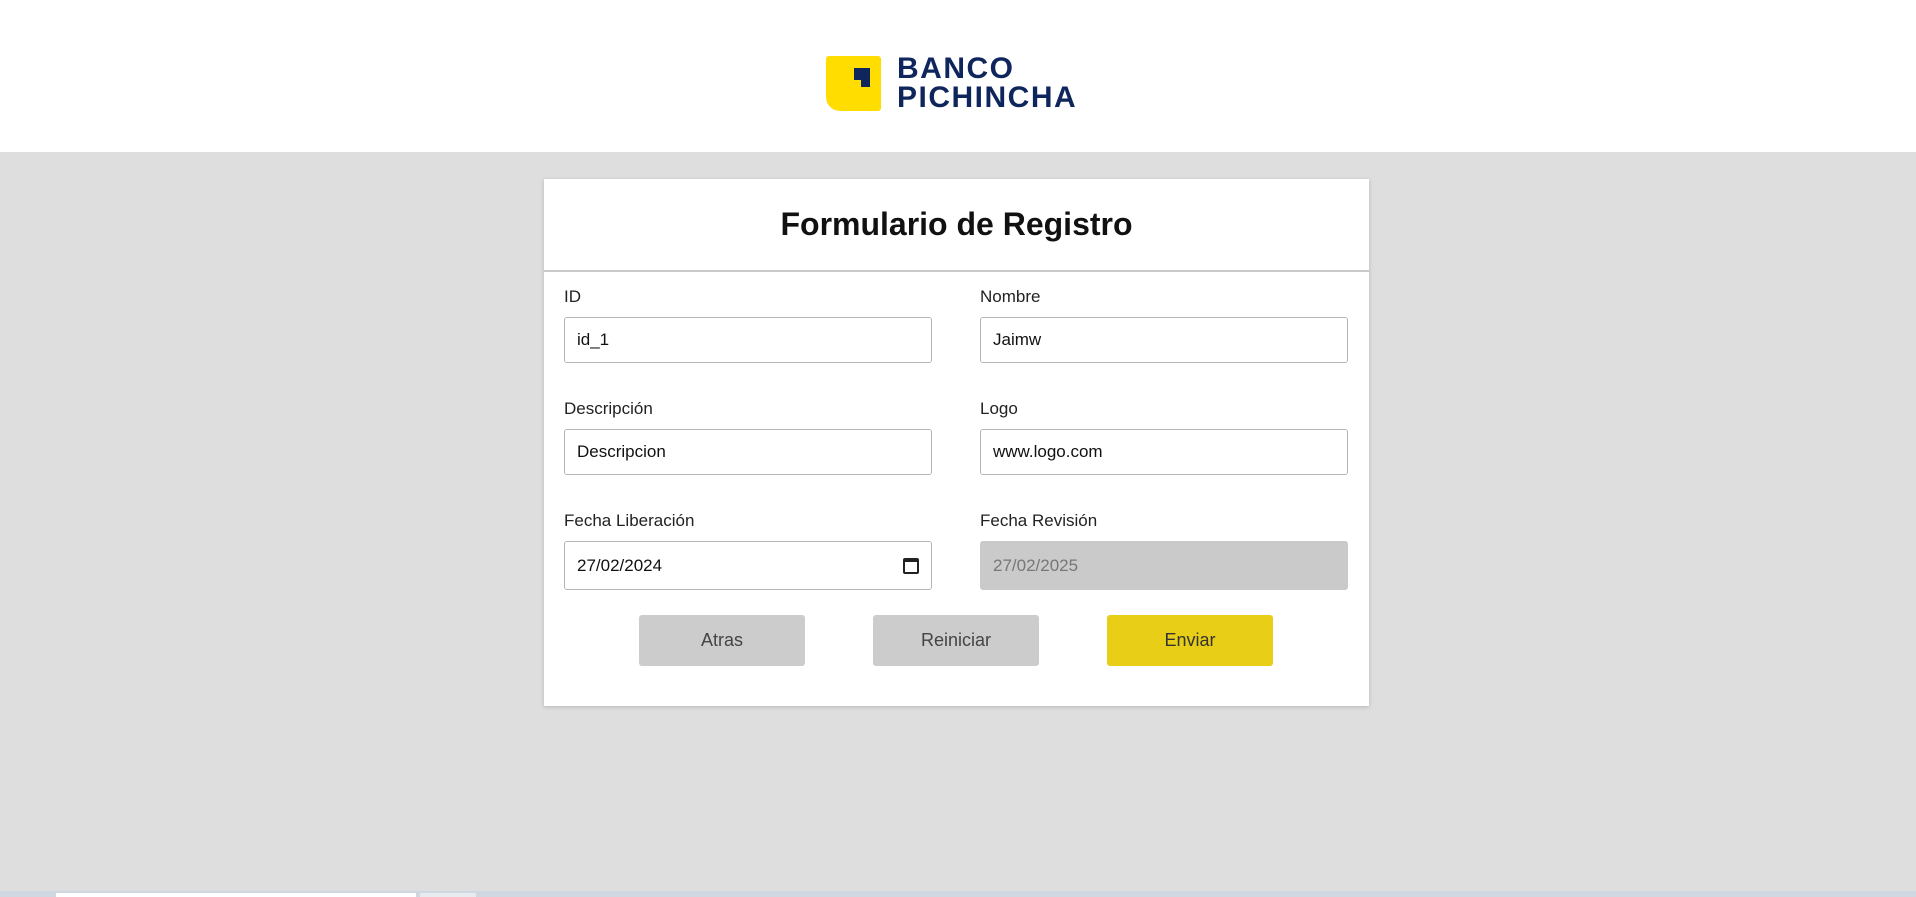  I want to click on field-id: ID id_1, so click(748, 325).